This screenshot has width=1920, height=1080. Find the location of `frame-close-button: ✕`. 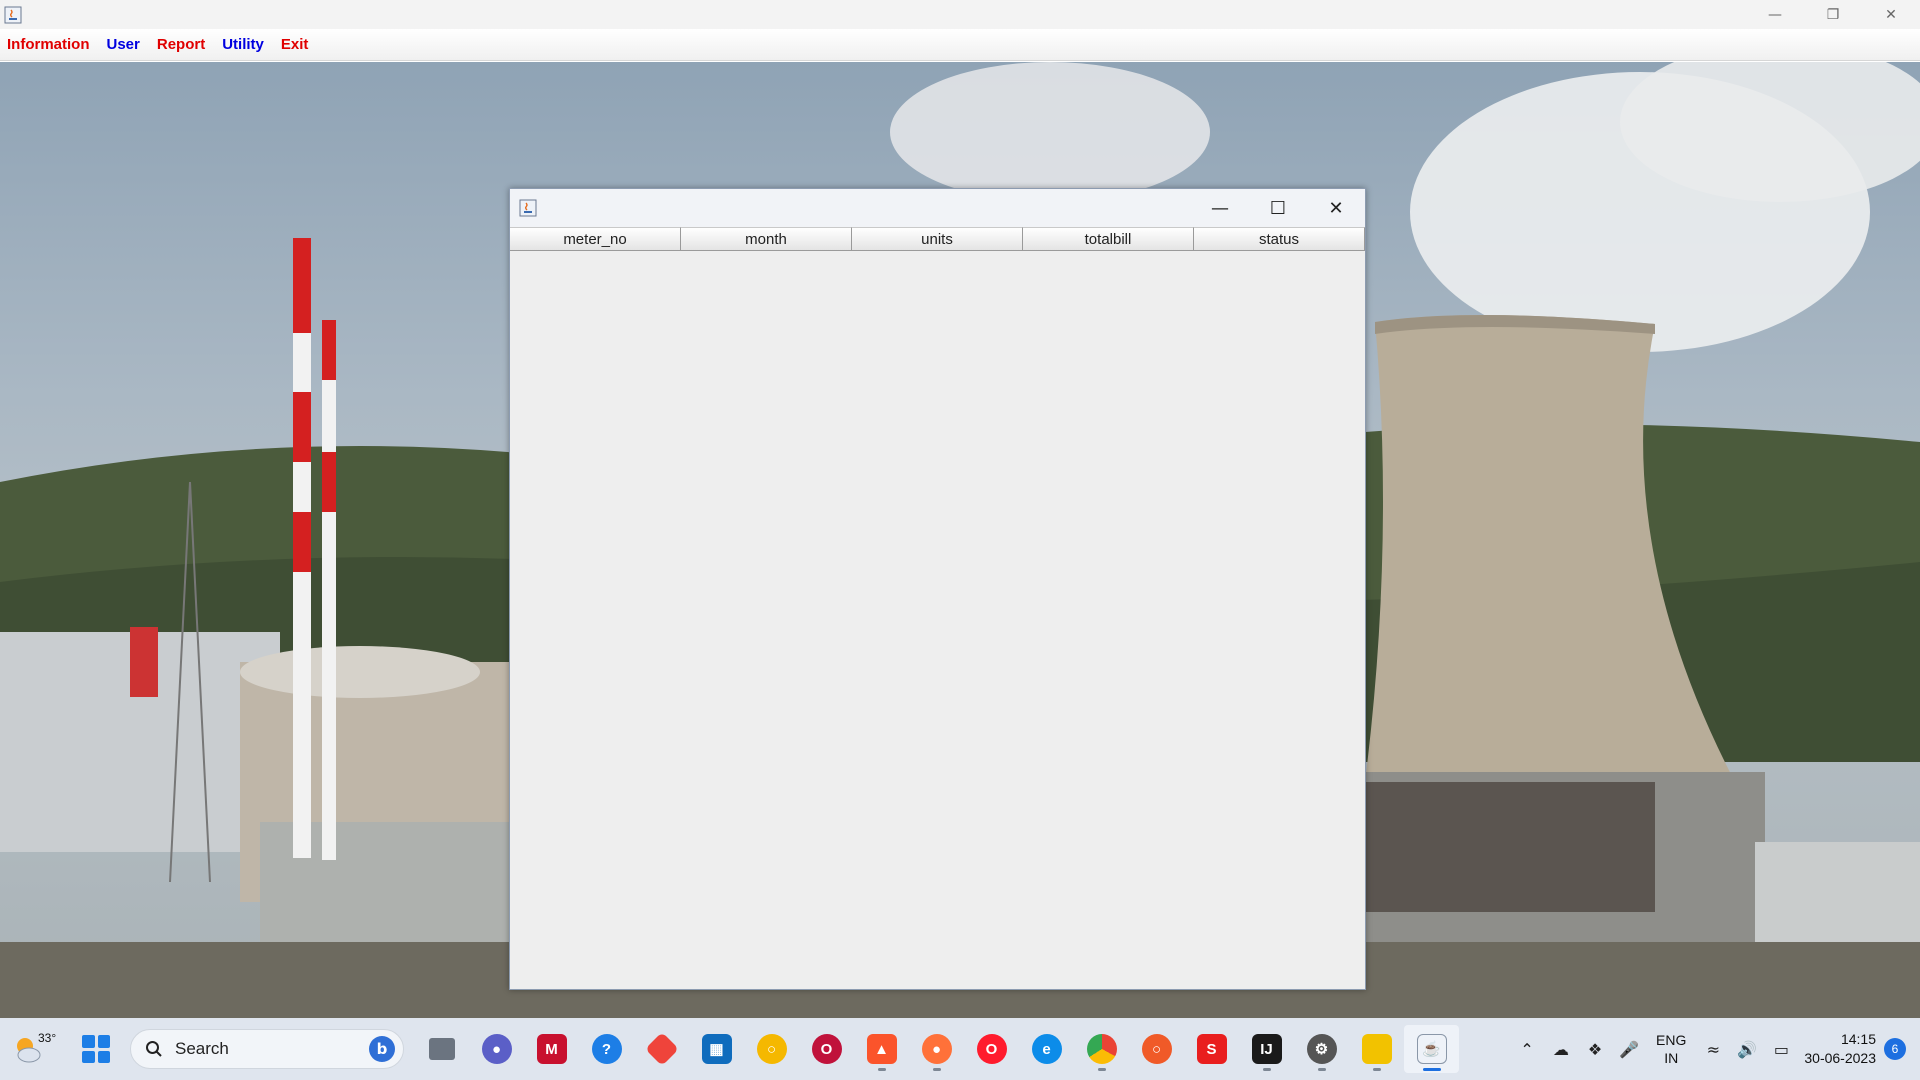

frame-close-button: ✕ is located at coordinates (1336, 208).